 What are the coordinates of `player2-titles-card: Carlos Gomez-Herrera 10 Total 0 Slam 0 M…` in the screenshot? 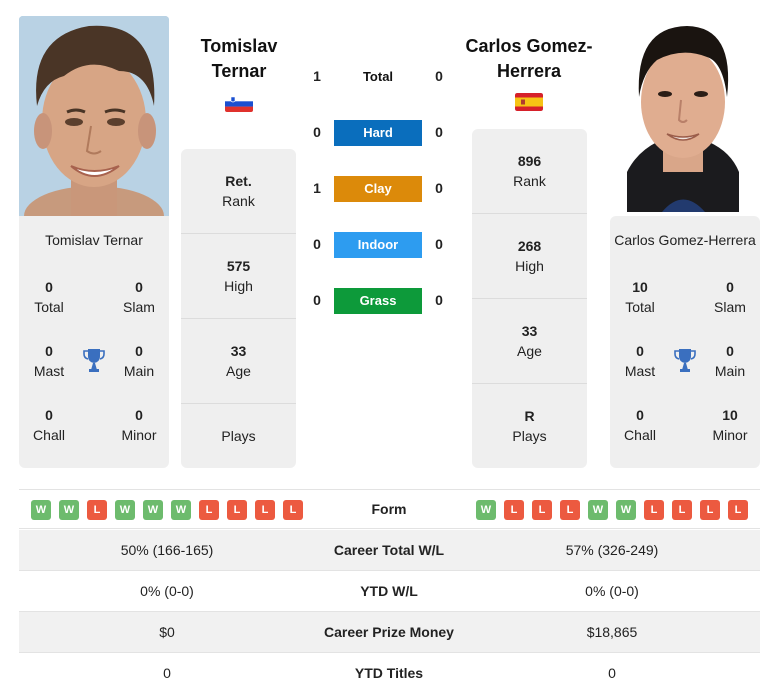 It's located at (685, 342).